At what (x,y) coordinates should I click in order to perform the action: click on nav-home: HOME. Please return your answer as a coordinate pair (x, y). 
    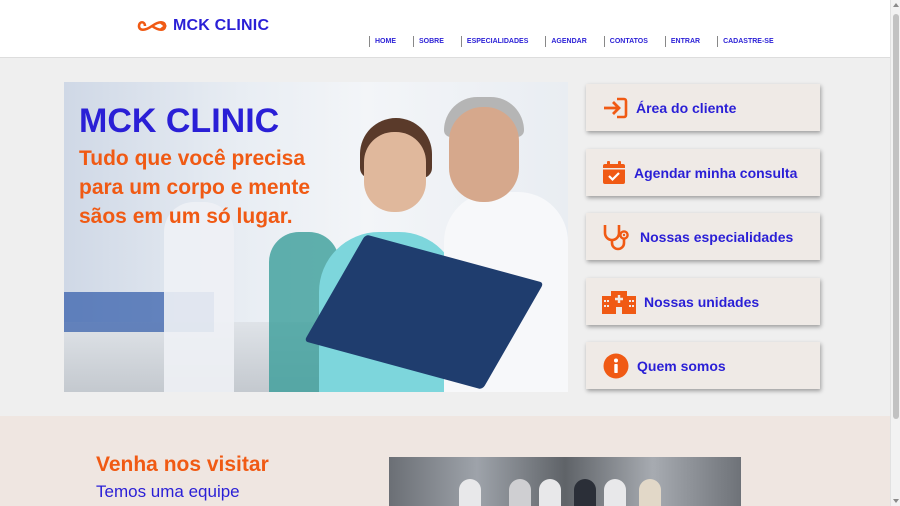
    Looking at the image, I should click on (382, 41).